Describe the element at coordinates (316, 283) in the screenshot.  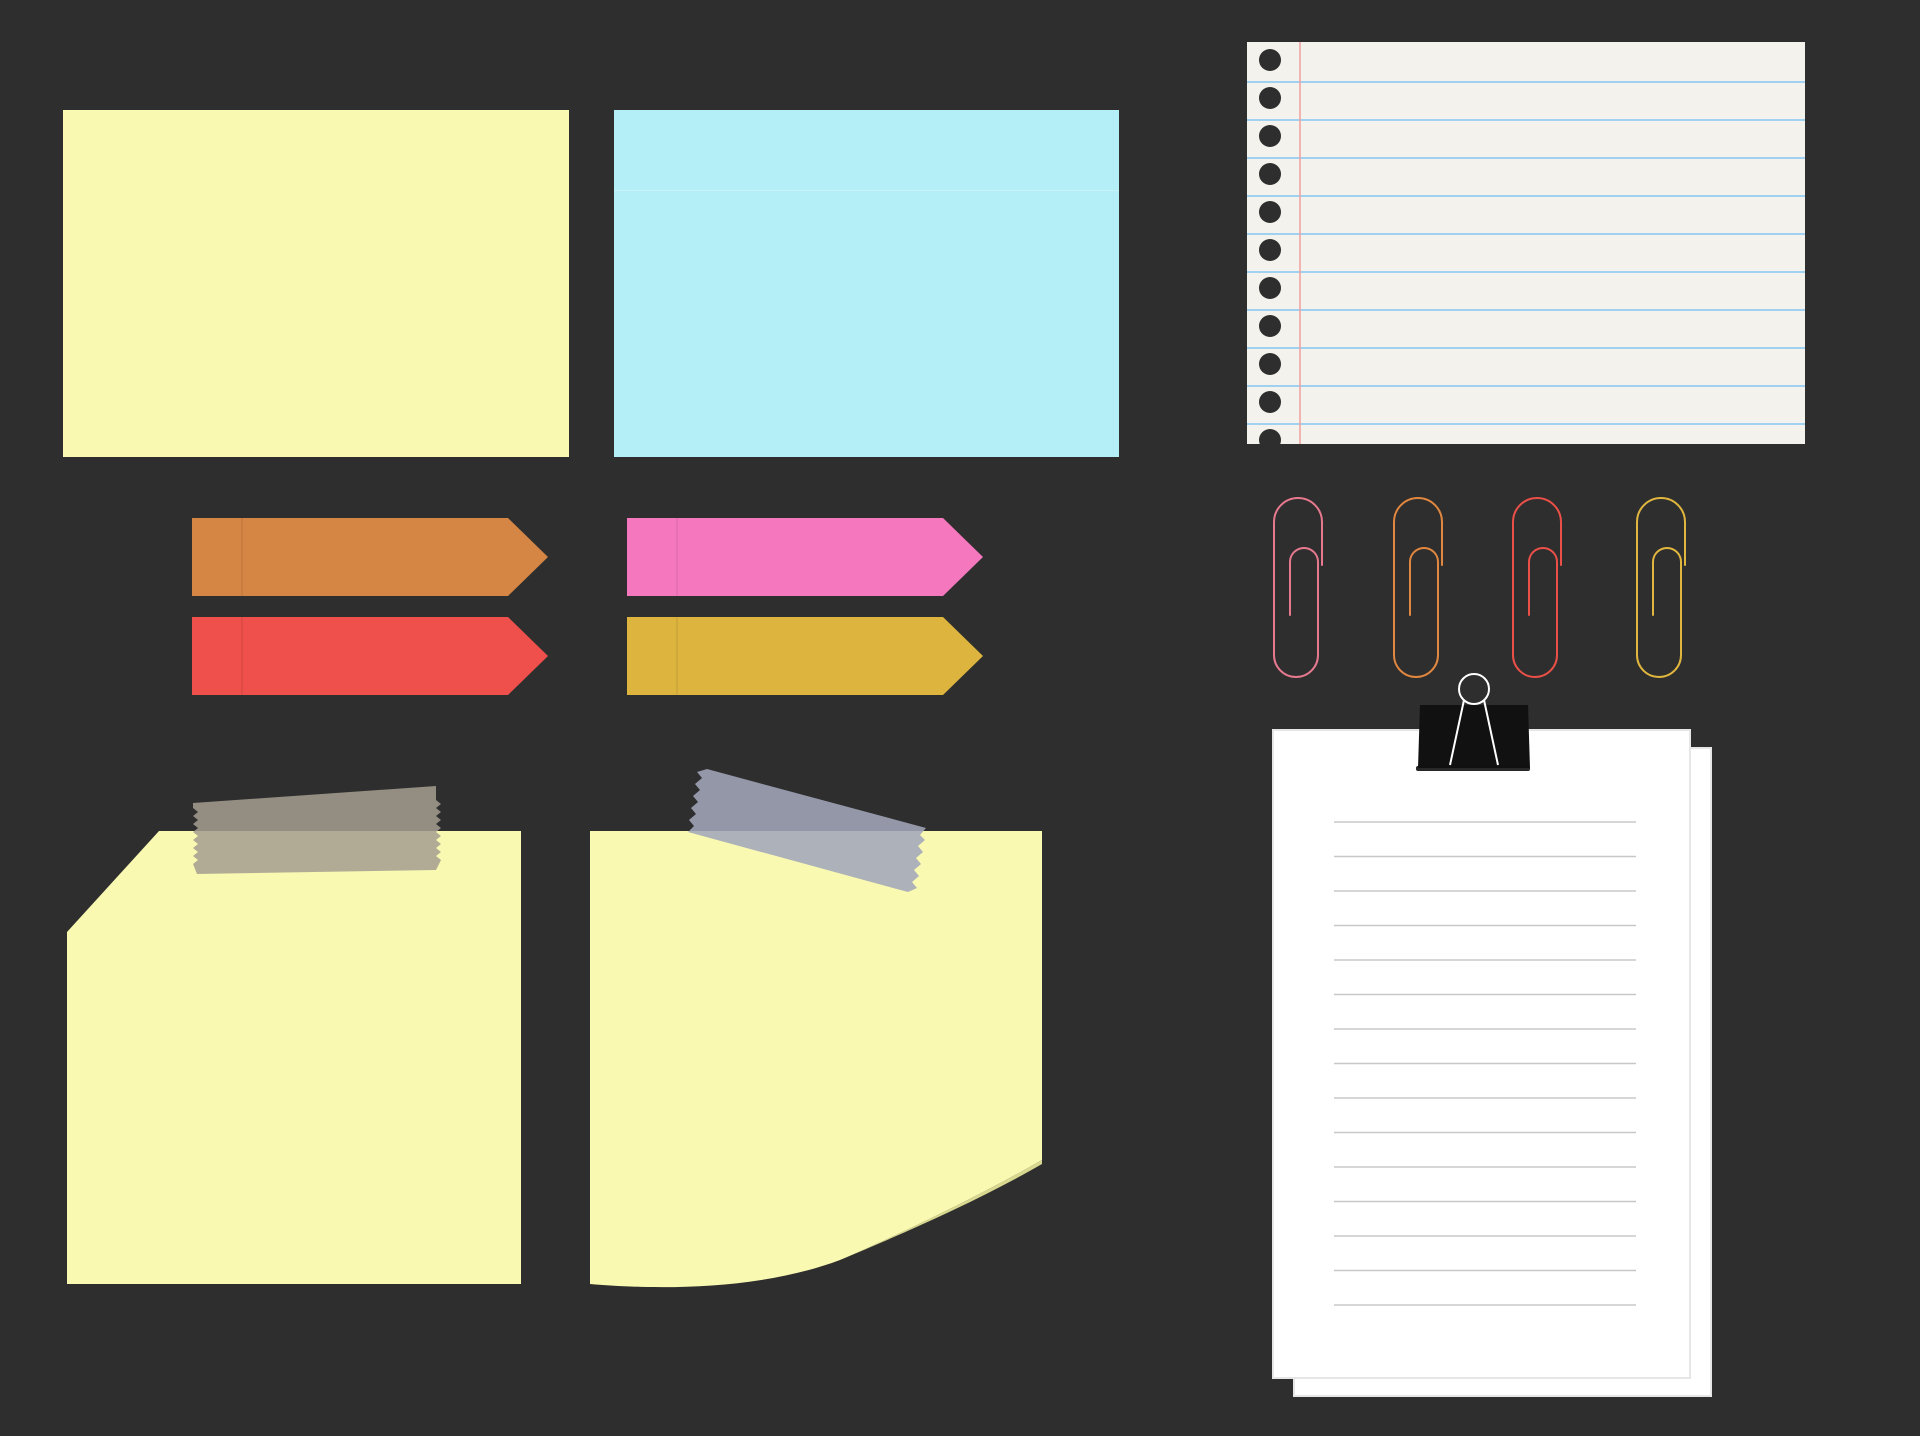
I see `sticky-note-yellow-rect` at that location.